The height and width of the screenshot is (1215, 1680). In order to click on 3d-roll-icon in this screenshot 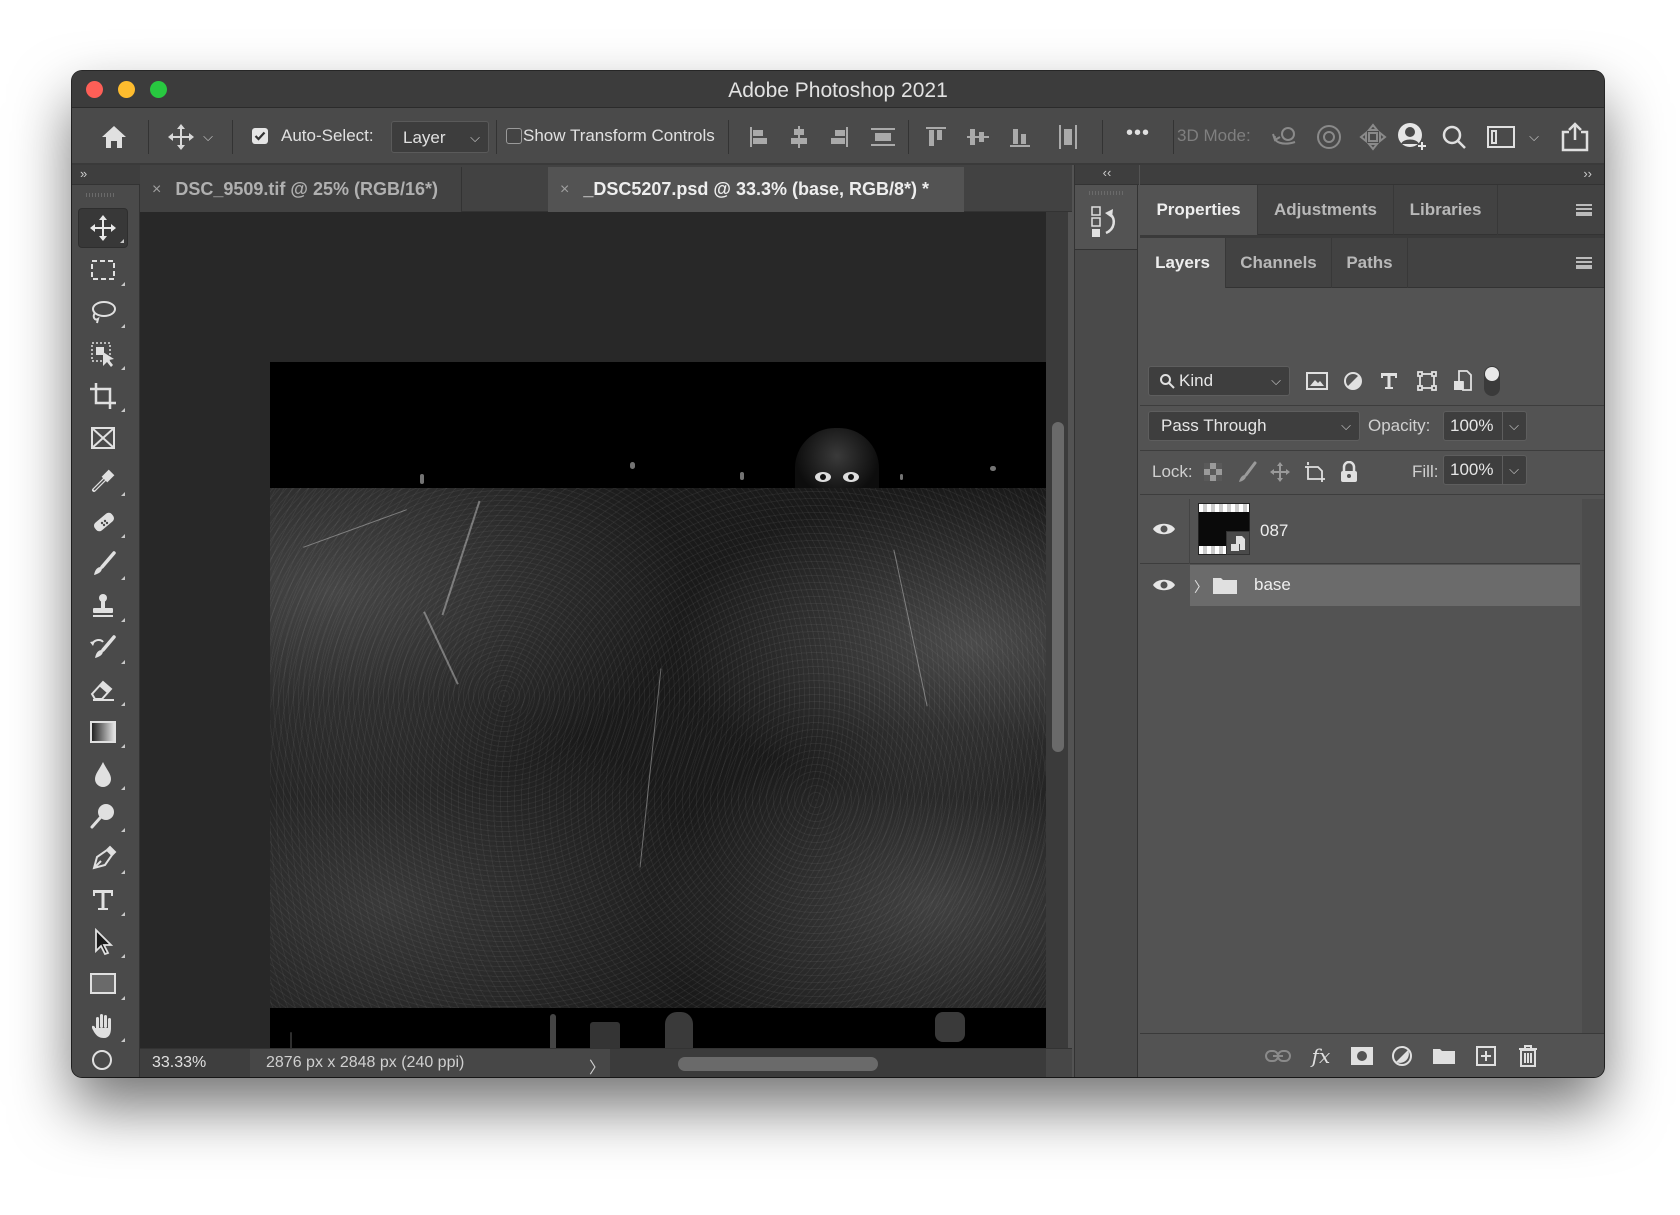, I will do `click(1329, 137)`.